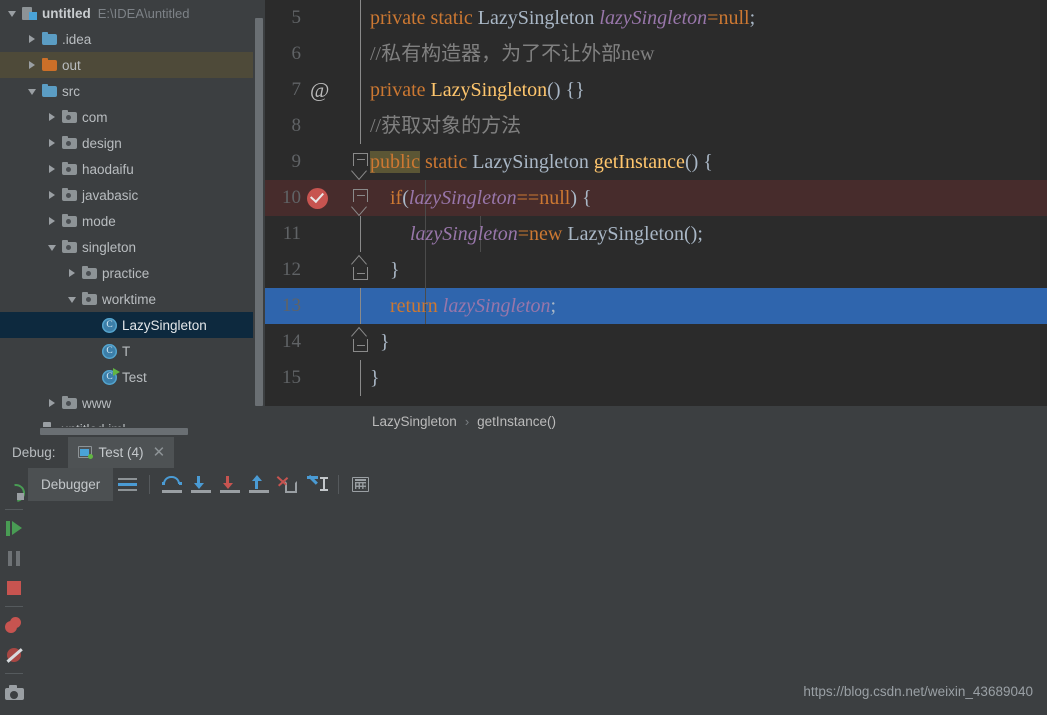 Image resolution: width=1047 pixels, height=715 pixels. Describe the element at coordinates (29, 13) in the screenshot. I see `module-icon` at that location.